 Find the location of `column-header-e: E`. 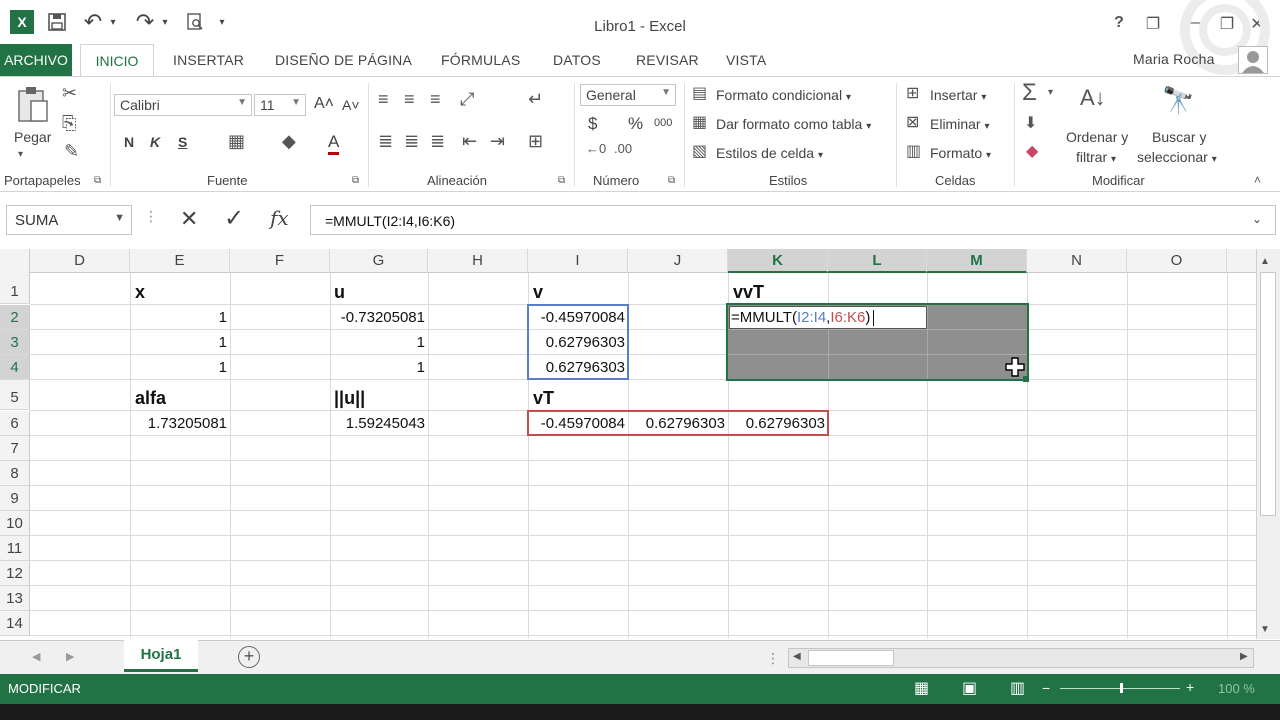

column-header-e: E is located at coordinates (180, 261).